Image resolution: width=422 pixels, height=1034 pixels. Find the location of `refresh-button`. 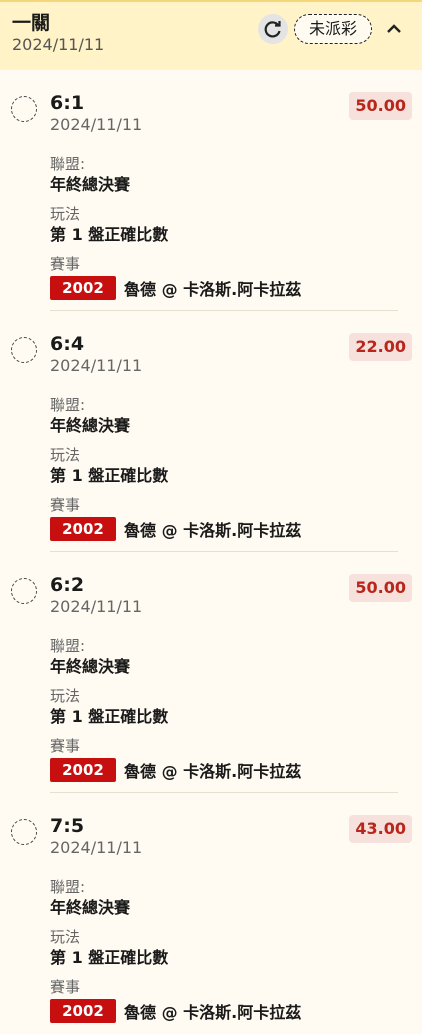

refresh-button is located at coordinates (272, 29).